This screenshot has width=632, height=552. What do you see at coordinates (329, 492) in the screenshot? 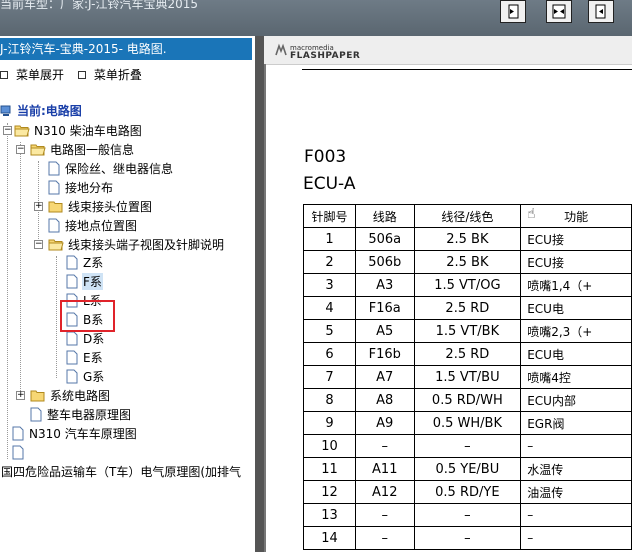
I see `pin-number-cell: 12` at bounding box center [329, 492].